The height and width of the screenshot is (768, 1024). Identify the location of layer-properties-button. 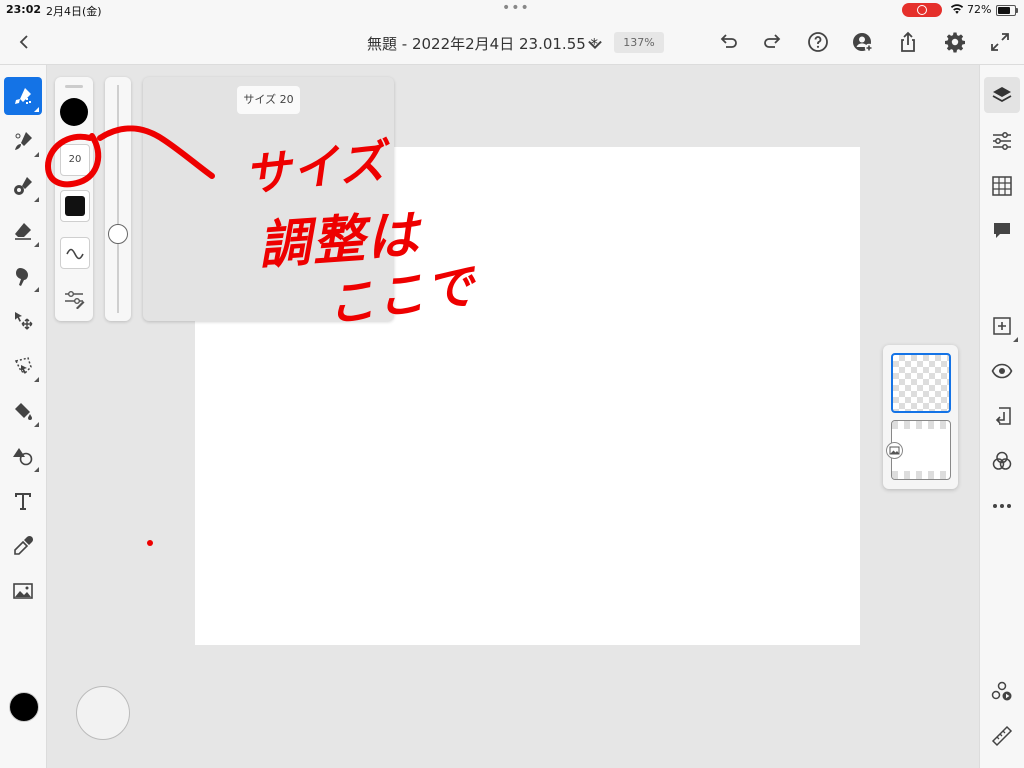
(1002, 141).